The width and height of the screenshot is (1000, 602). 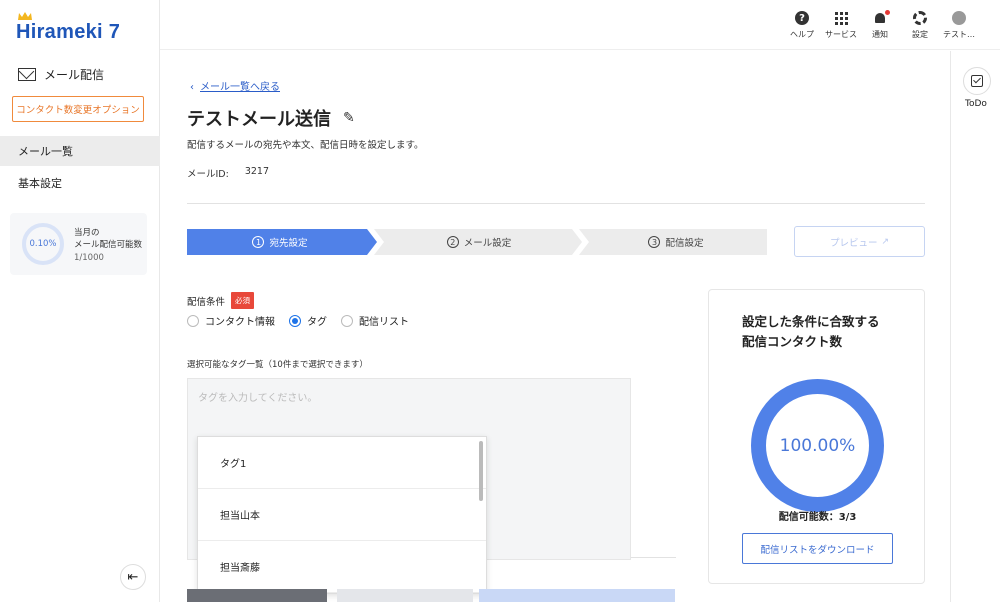 I want to click on tag-option-label: 担当山本, so click(x=240, y=516).